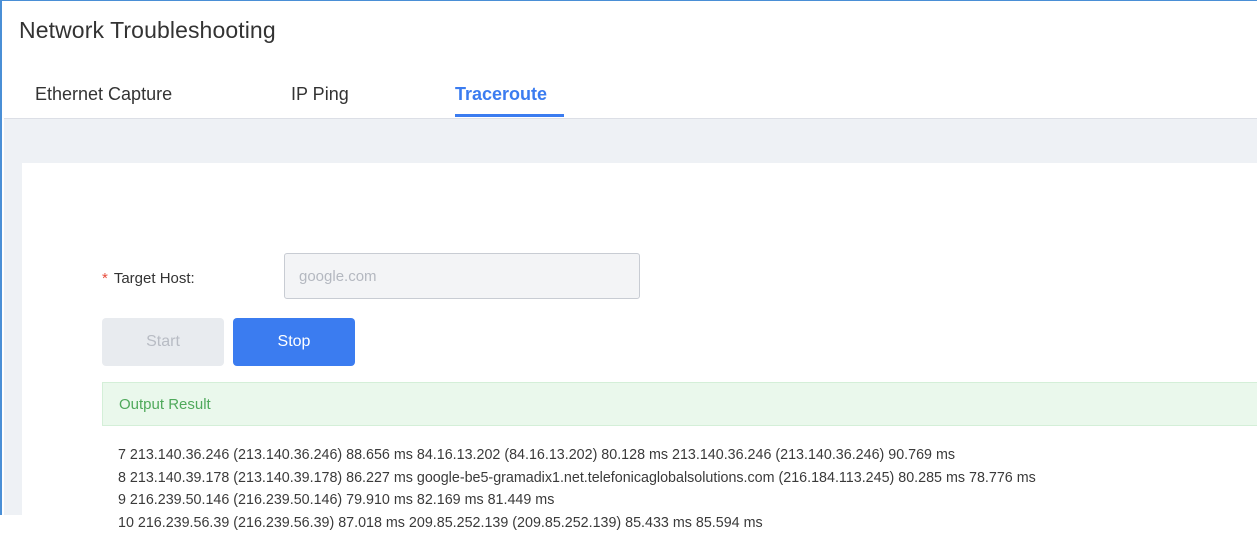 The width and height of the screenshot is (1257, 534). I want to click on tab-ip-ping: IP Ping, so click(320, 94).